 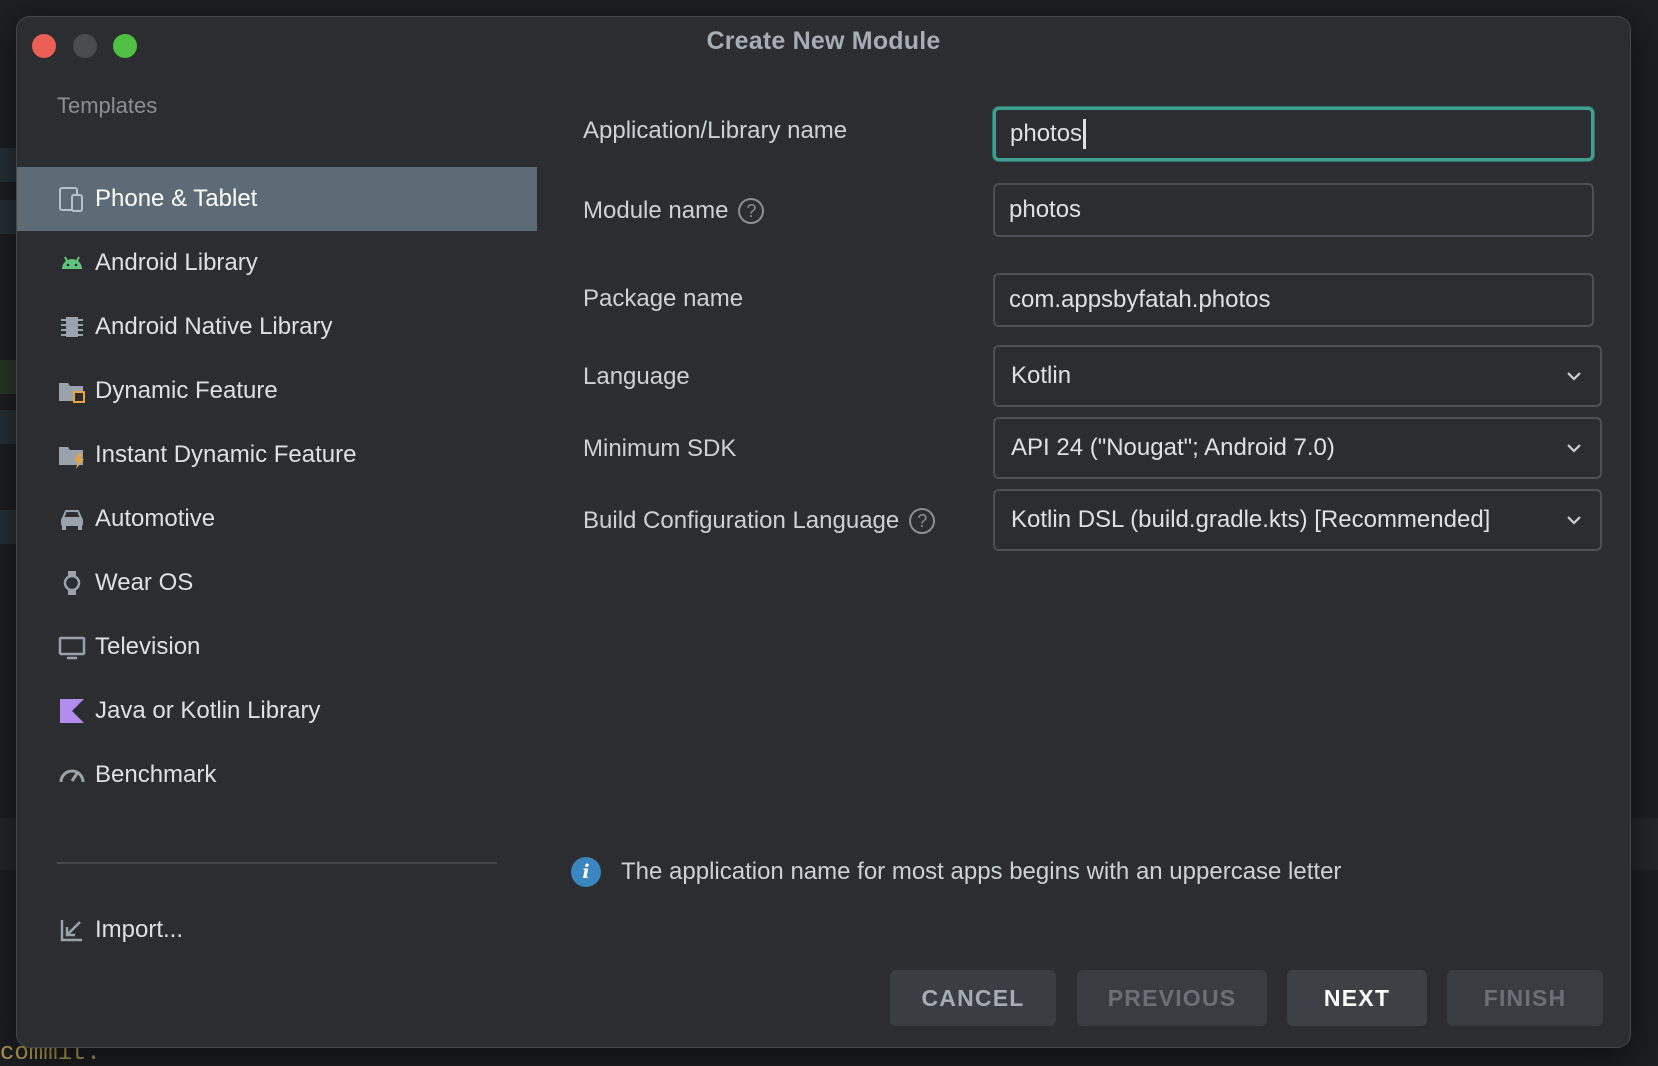 What do you see at coordinates (72, 647) in the screenshot?
I see `tv-icon` at bounding box center [72, 647].